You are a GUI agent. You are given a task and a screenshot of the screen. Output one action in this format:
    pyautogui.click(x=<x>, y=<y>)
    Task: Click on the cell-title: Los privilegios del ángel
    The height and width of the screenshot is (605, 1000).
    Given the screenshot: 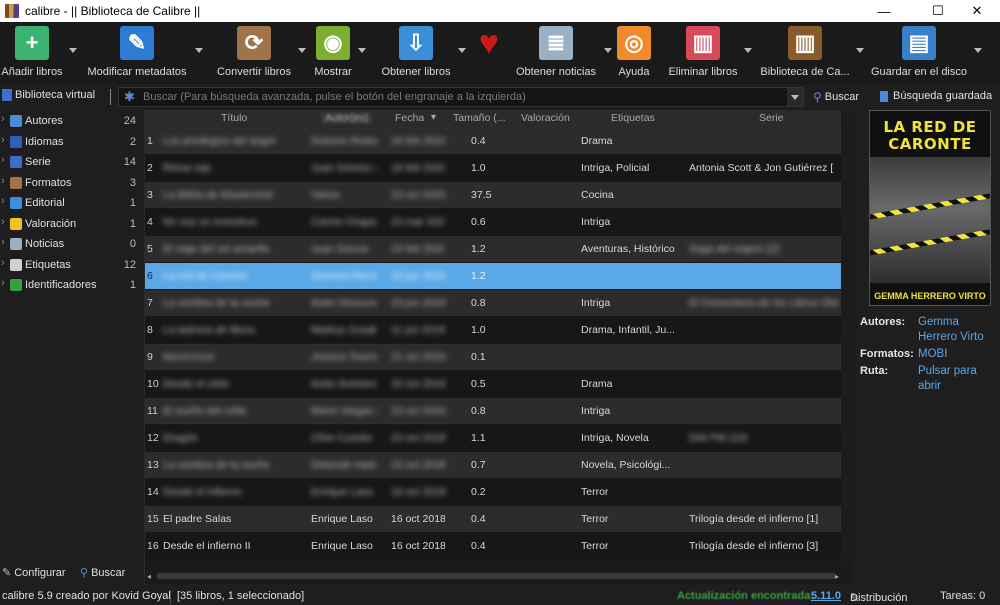 What is the action you would take?
    pyautogui.click(x=219, y=141)
    